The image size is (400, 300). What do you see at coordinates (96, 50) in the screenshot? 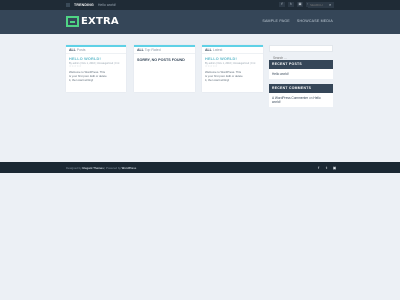
I see `module-header: ALL Posts` at bounding box center [96, 50].